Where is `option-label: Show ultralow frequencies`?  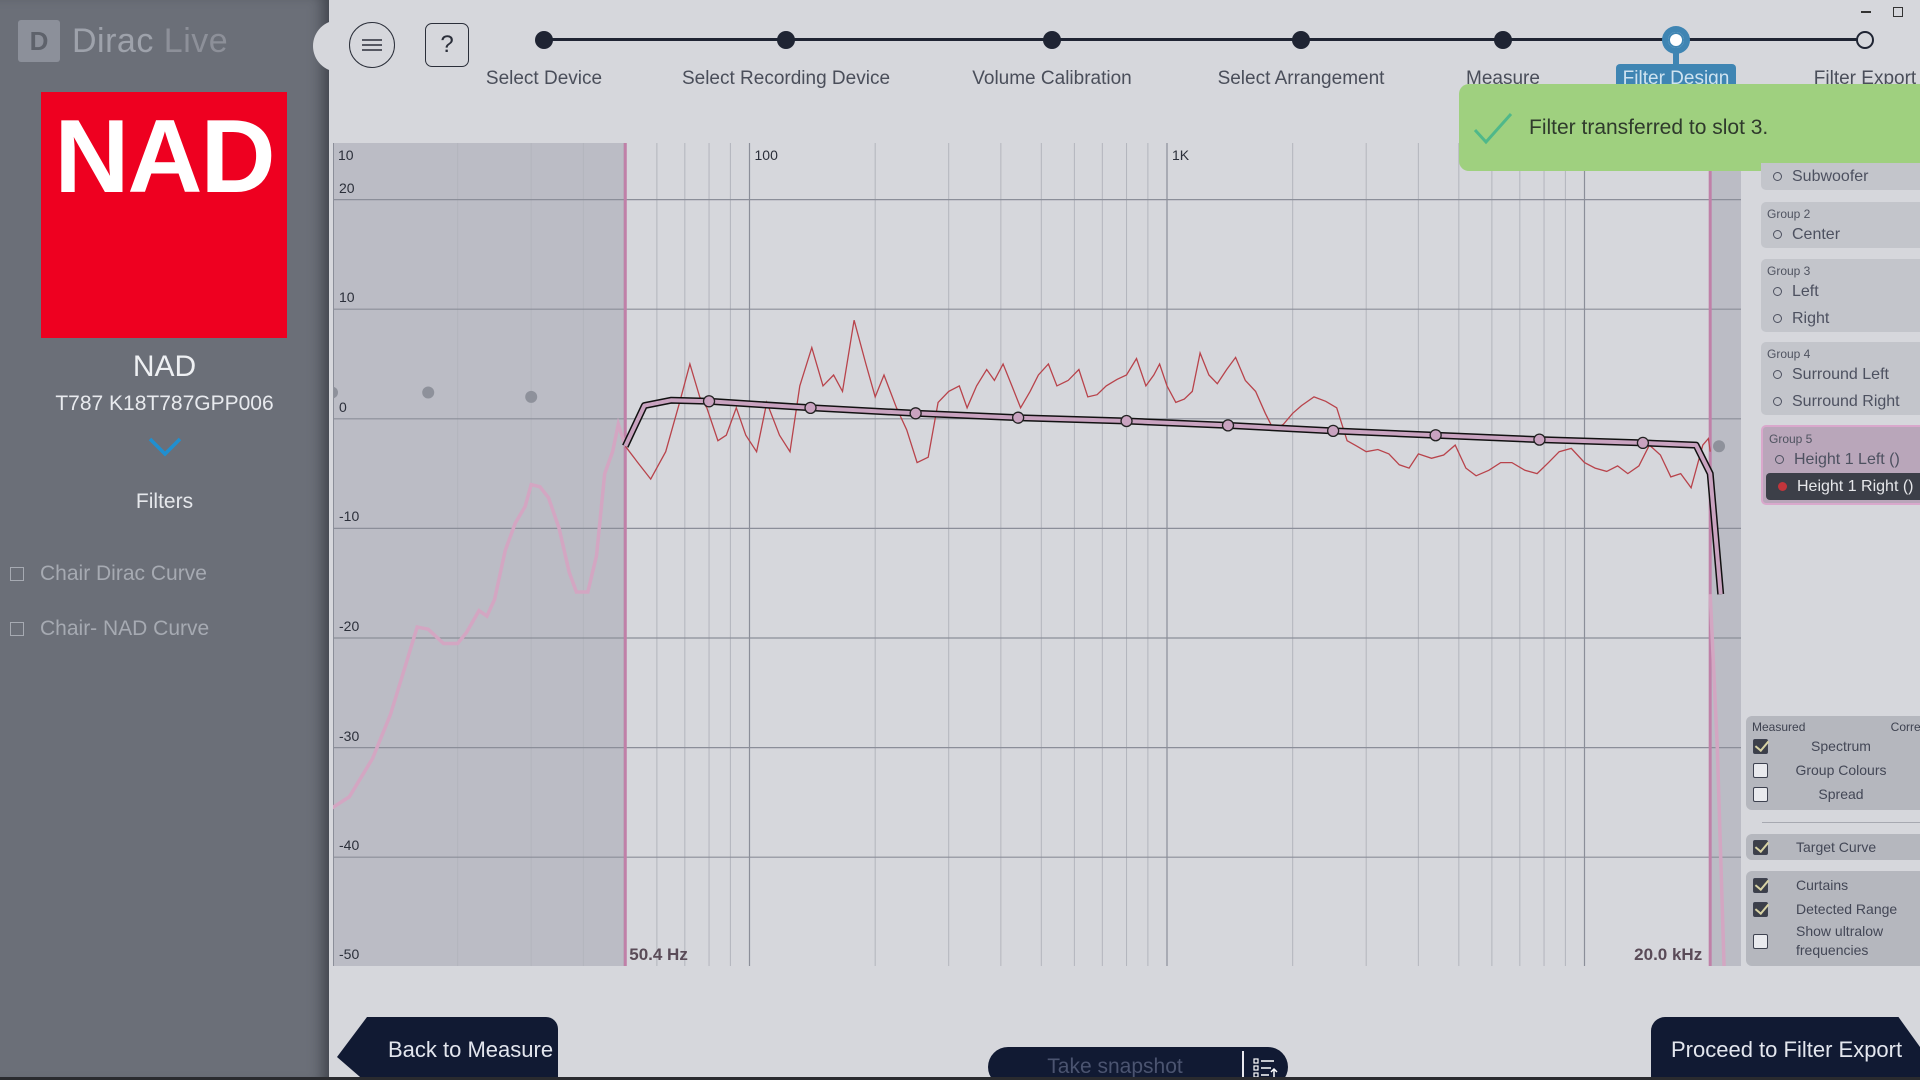
option-label: Show ultralow frequencies is located at coordinates (1840, 940).